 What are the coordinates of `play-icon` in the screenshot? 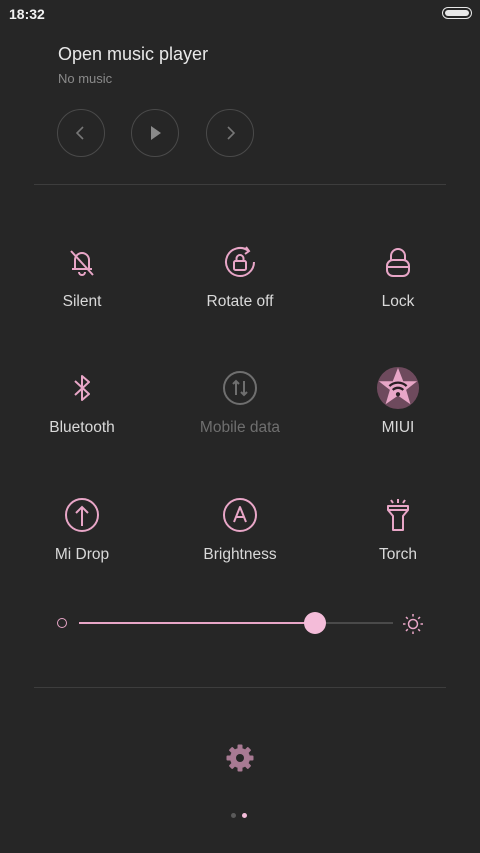 It's located at (156, 133).